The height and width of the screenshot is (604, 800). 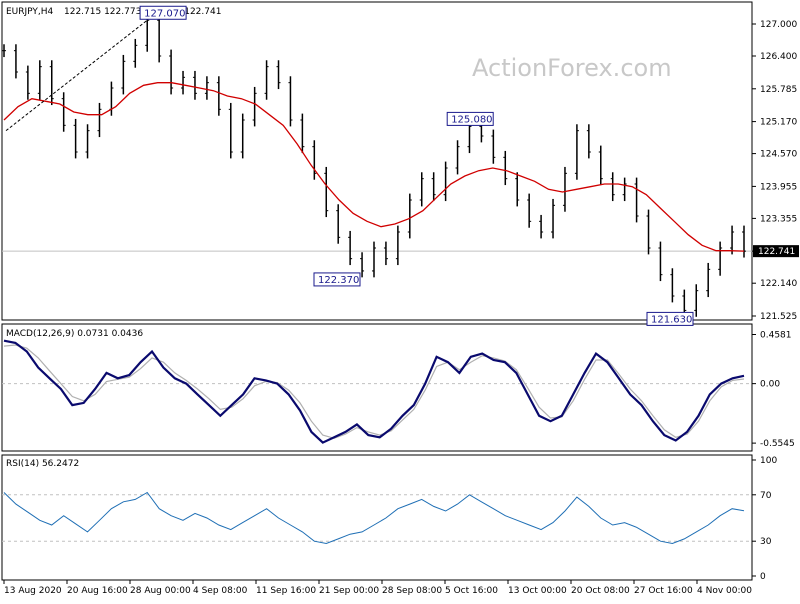 What do you see at coordinates (778, 155) in the screenshot?
I see `price-axis-tick-label: 124.570` at bounding box center [778, 155].